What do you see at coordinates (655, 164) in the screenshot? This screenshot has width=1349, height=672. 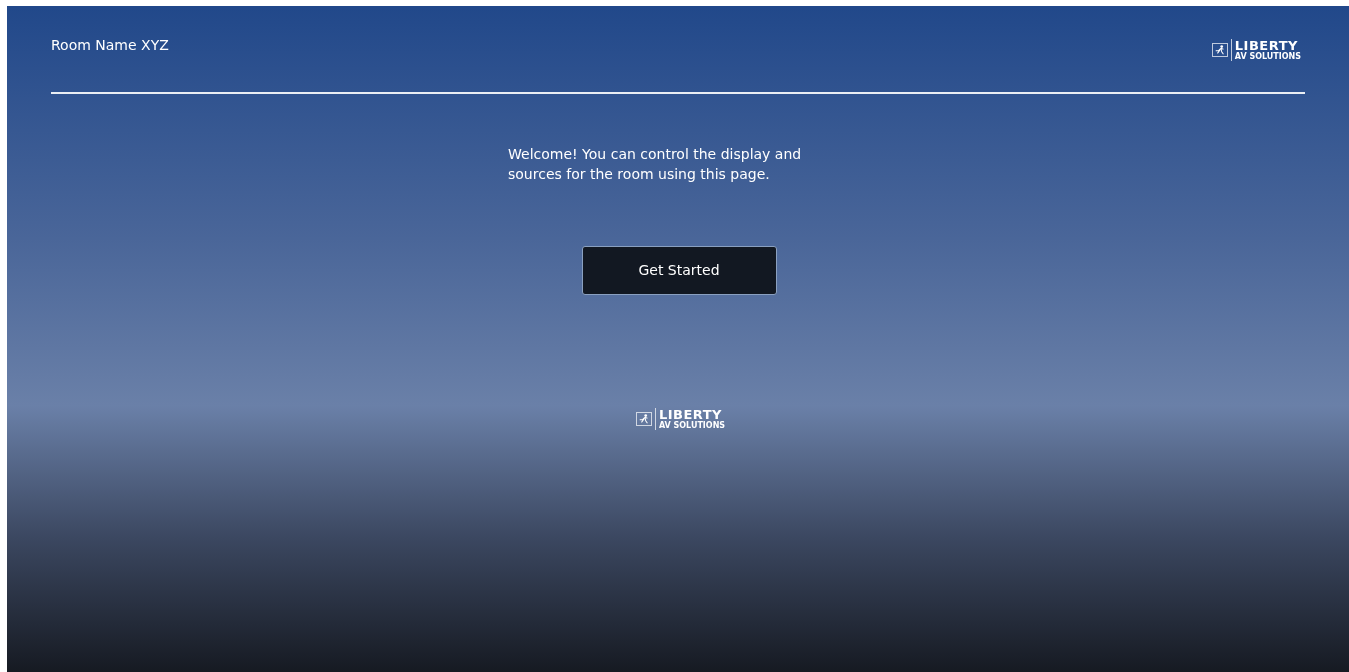 I see `welcome-message: Welcome! You can control the display and sources for the room using this page.` at bounding box center [655, 164].